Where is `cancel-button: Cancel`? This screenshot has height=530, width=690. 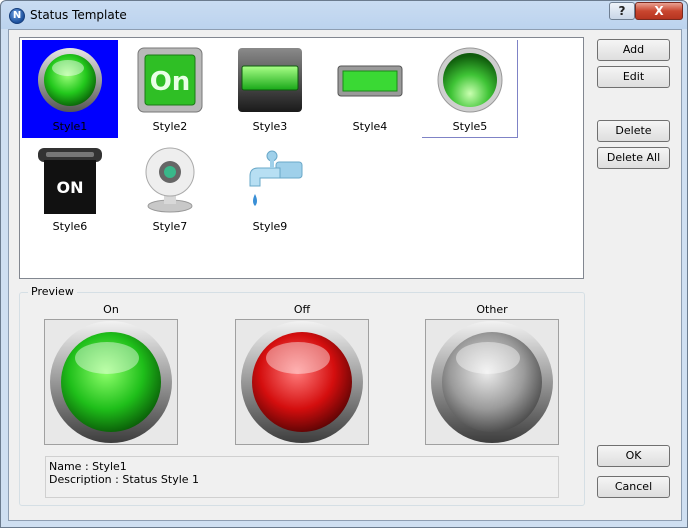
cancel-button: Cancel is located at coordinates (633, 487).